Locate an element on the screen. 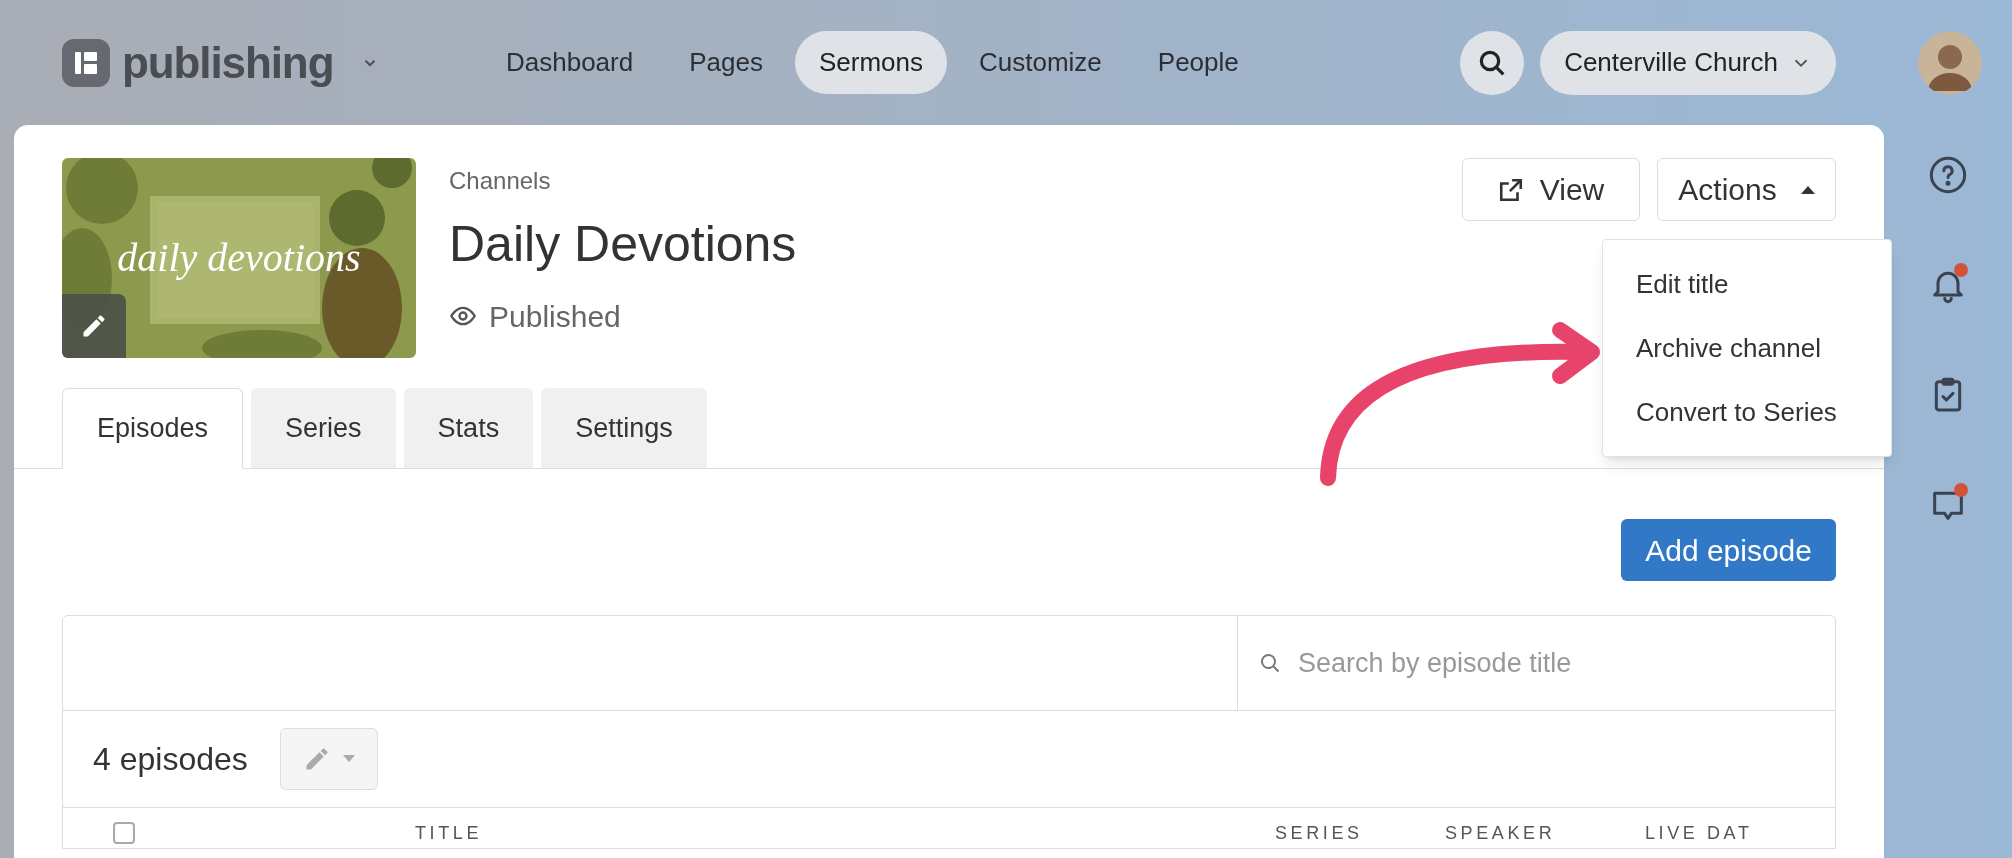 The height and width of the screenshot is (858, 2012). episode-count: 4 episodes is located at coordinates (170, 759).